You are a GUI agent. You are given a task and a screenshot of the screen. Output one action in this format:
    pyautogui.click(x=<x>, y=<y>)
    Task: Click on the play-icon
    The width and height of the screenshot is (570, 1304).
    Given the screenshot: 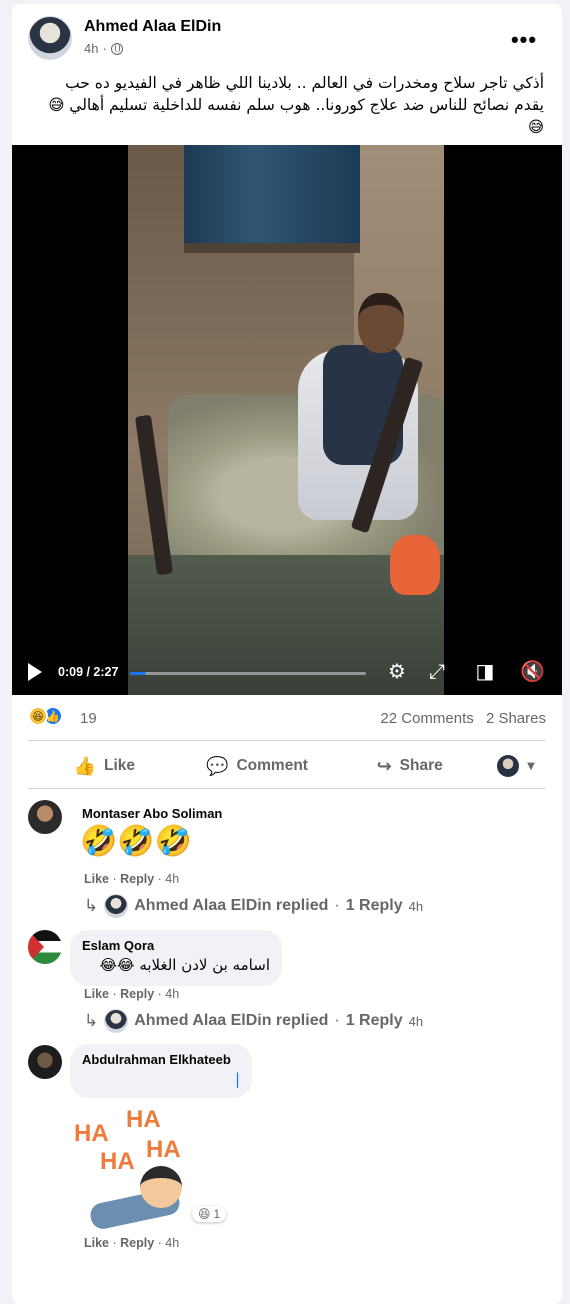 What is the action you would take?
    pyautogui.click(x=35, y=672)
    